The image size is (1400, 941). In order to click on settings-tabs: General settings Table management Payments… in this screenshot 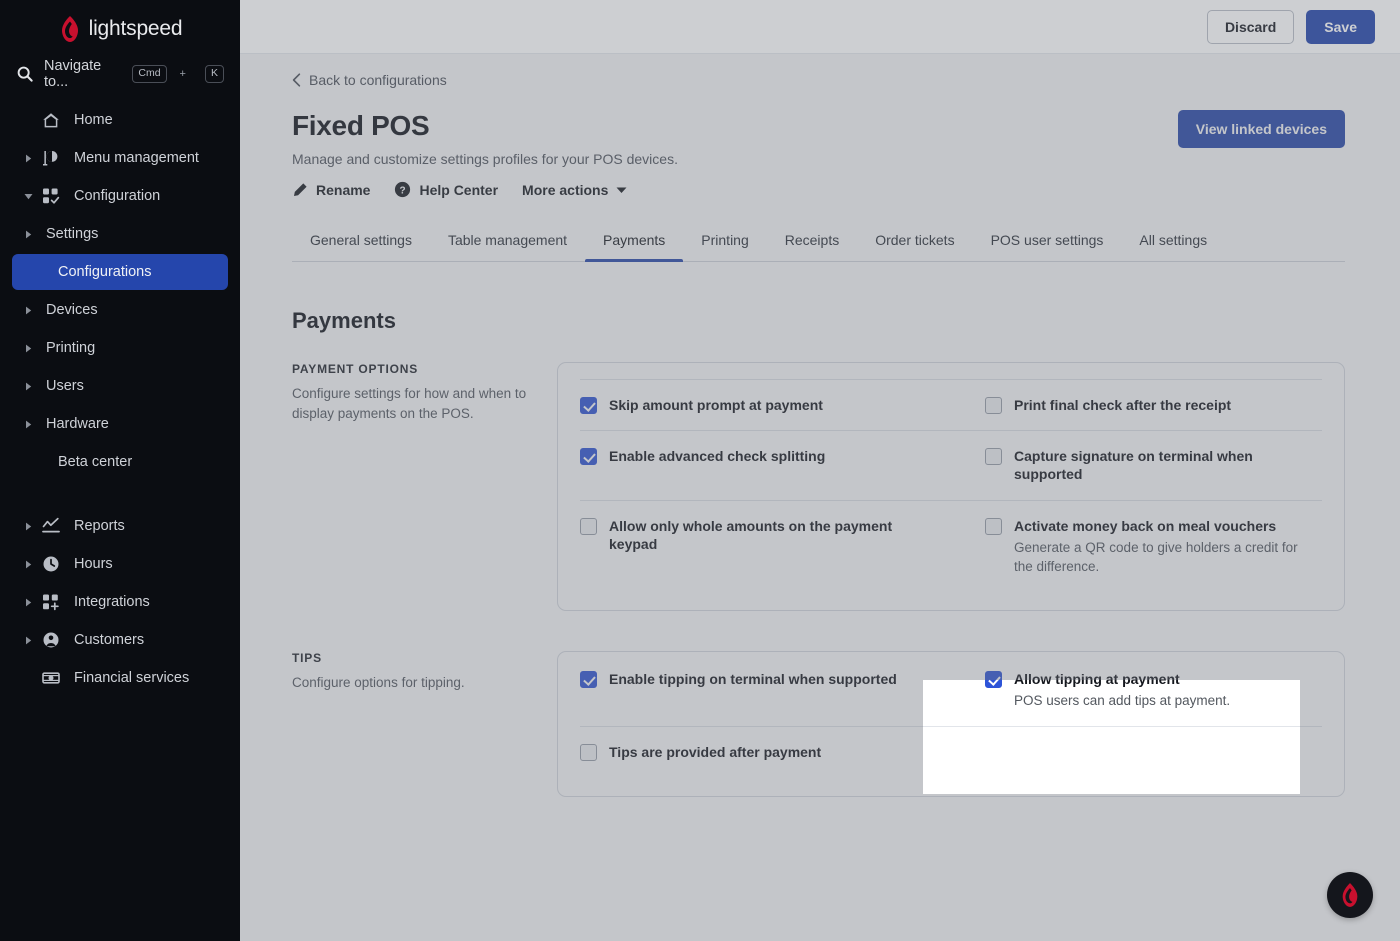, I will do `click(818, 243)`.